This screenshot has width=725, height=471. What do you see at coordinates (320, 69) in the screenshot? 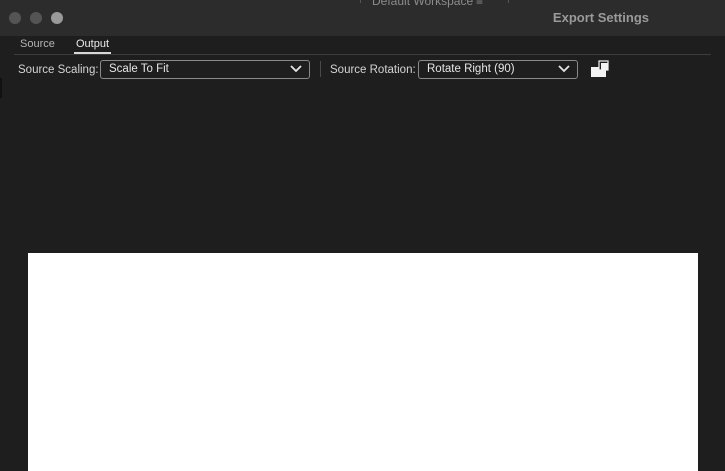
I see `toolbar-separator` at bounding box center [320, 69].